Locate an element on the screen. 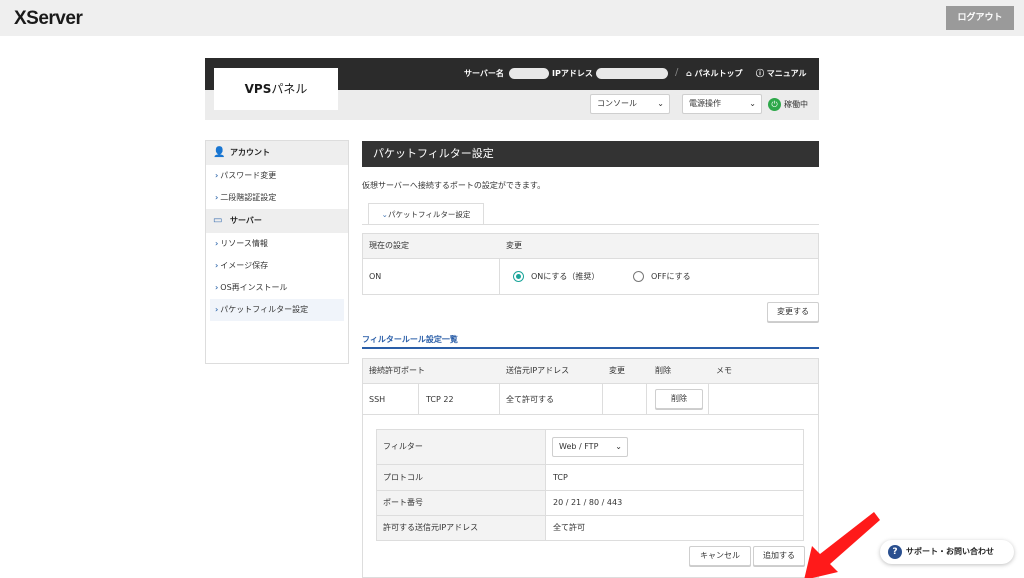 The image size is (1024, 578). power-select: 電源操作 ⌄ is located at coordinates (722, 104).